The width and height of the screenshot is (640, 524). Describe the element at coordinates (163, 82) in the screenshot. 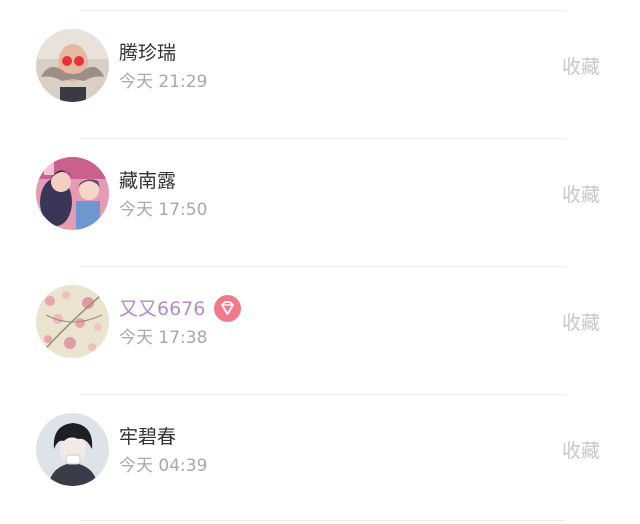

I see `contact-time: 今天 21:29` at that location.